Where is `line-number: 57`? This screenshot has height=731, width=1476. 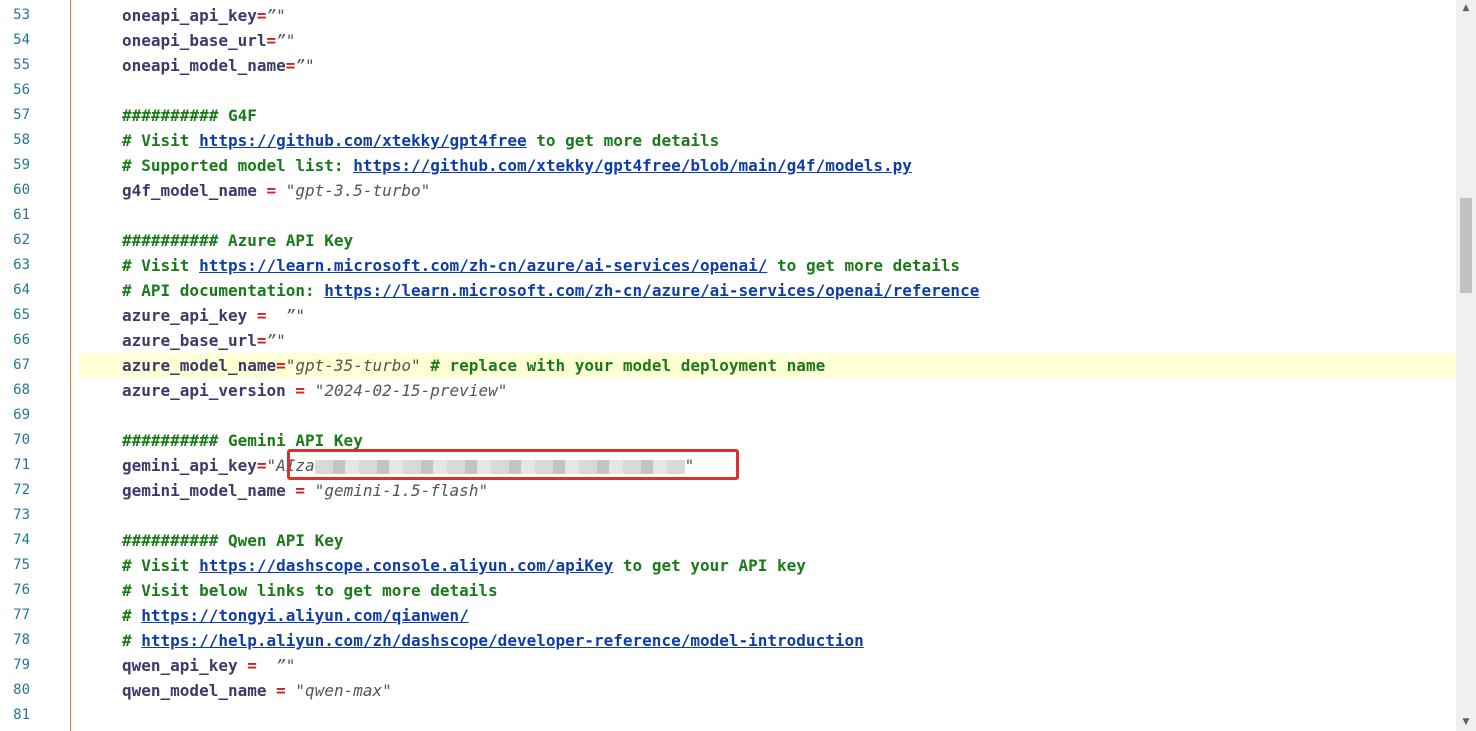
line-number: 57 is located at coordinates (21, 115).